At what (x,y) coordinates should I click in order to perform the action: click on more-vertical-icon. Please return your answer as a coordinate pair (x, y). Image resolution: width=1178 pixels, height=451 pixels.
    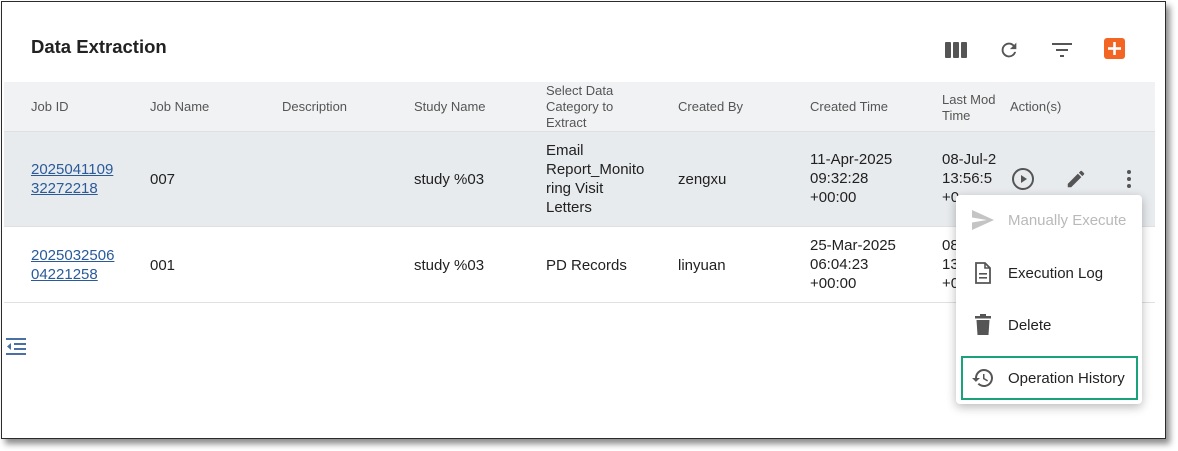
    Looking at the image, I should click on (1129, 179).